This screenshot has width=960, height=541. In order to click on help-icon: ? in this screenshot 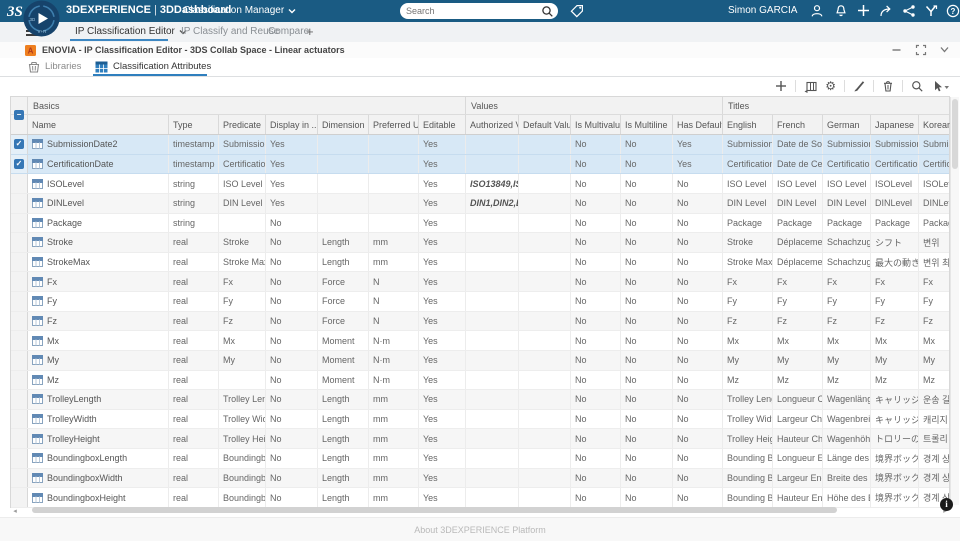, I will do `click(953, 11)`.